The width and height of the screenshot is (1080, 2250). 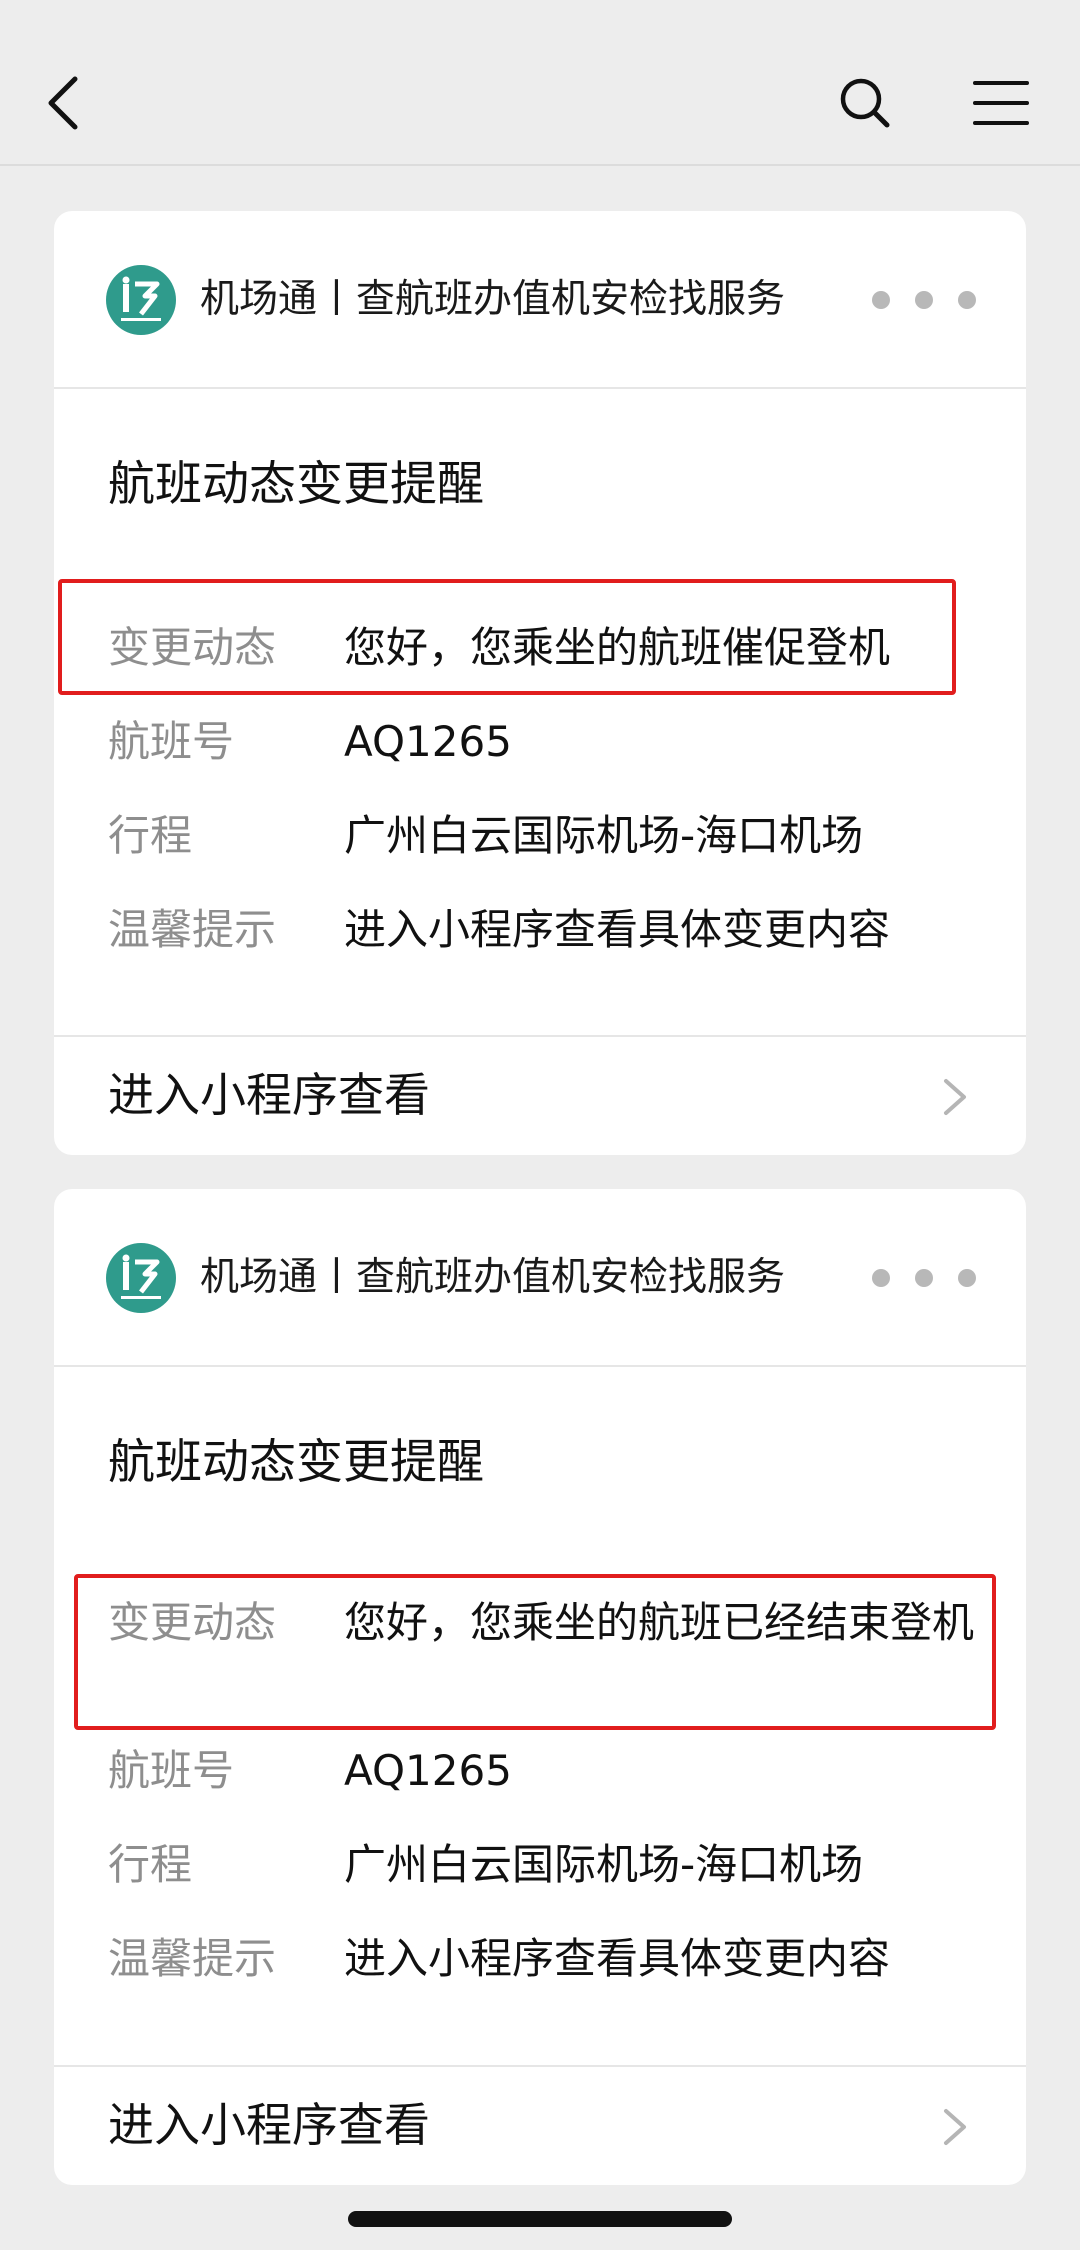 I want to click on navigation-bar, so click(x=540, y=83).